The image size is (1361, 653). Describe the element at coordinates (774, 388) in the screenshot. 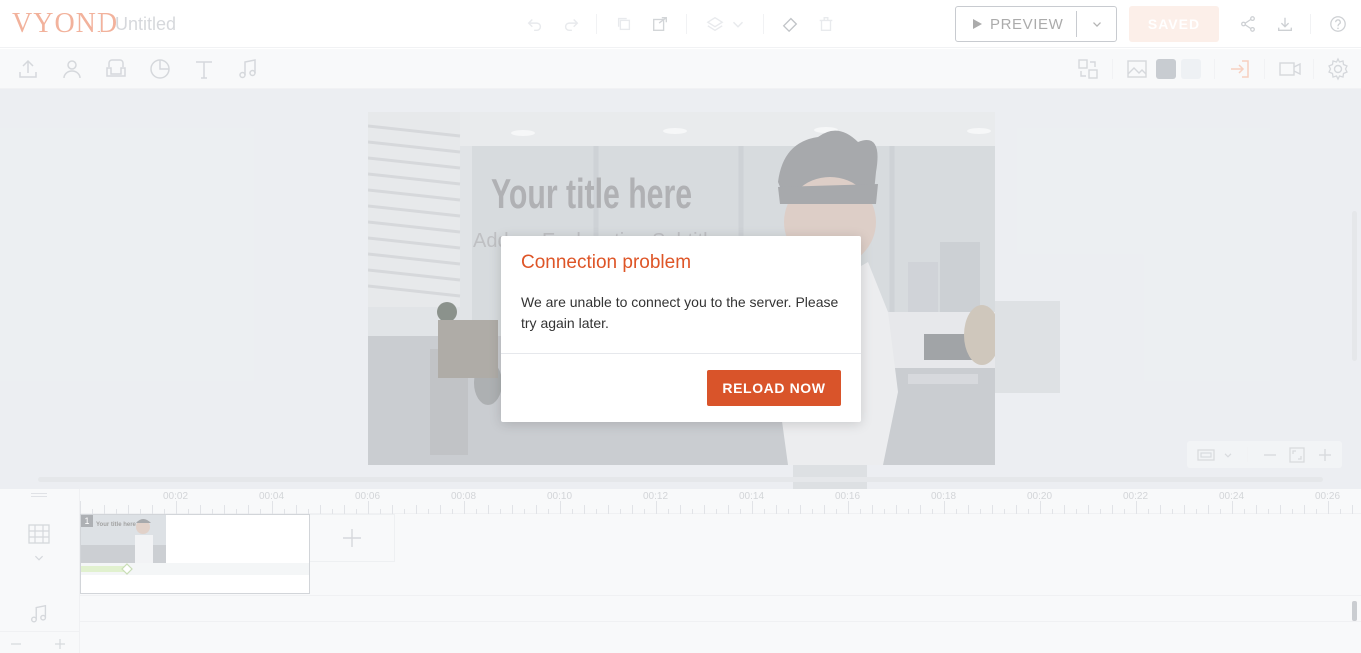

I see `reload-now-button: RELOAD NOW` at that location.